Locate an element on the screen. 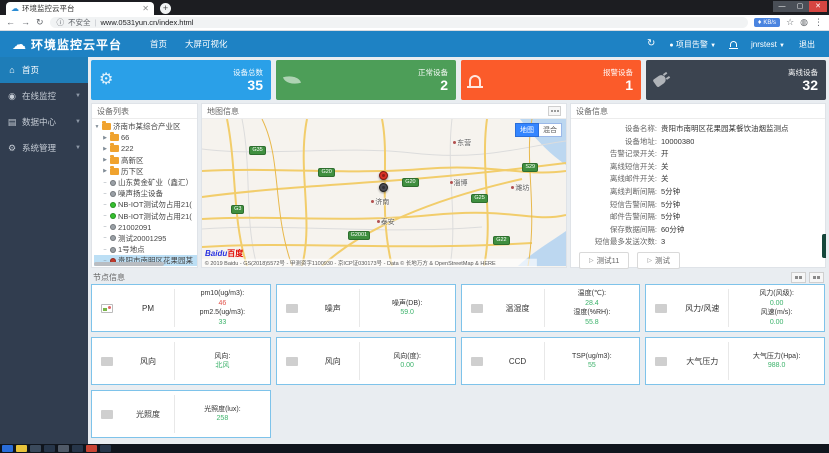 The width and height of the screenshot is (829, 453). stat-card-offline: 离线设备 32 is located at coordinates (736, 80).